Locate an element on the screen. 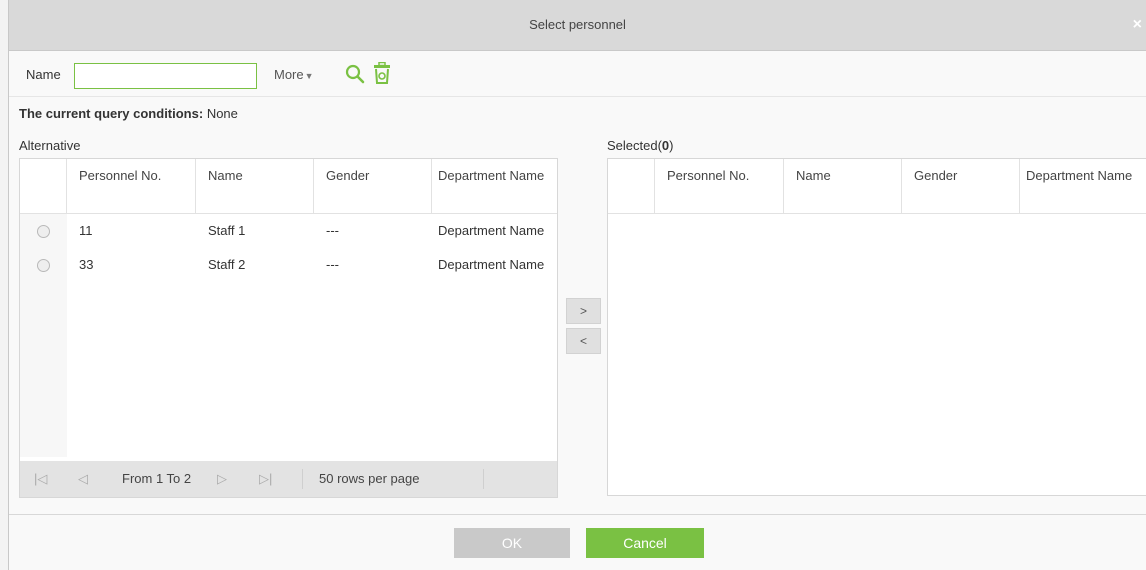 The width and height of the screenshot is (1146, 570). page-range: From 1 To 2 is located at coordinates (157, 478).